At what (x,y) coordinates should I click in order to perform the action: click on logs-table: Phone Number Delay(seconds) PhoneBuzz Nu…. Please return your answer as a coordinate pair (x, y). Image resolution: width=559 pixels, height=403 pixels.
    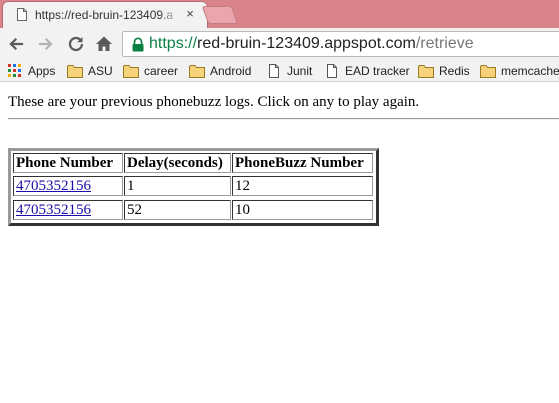
    Looking at the image, I should click on (193, 187).